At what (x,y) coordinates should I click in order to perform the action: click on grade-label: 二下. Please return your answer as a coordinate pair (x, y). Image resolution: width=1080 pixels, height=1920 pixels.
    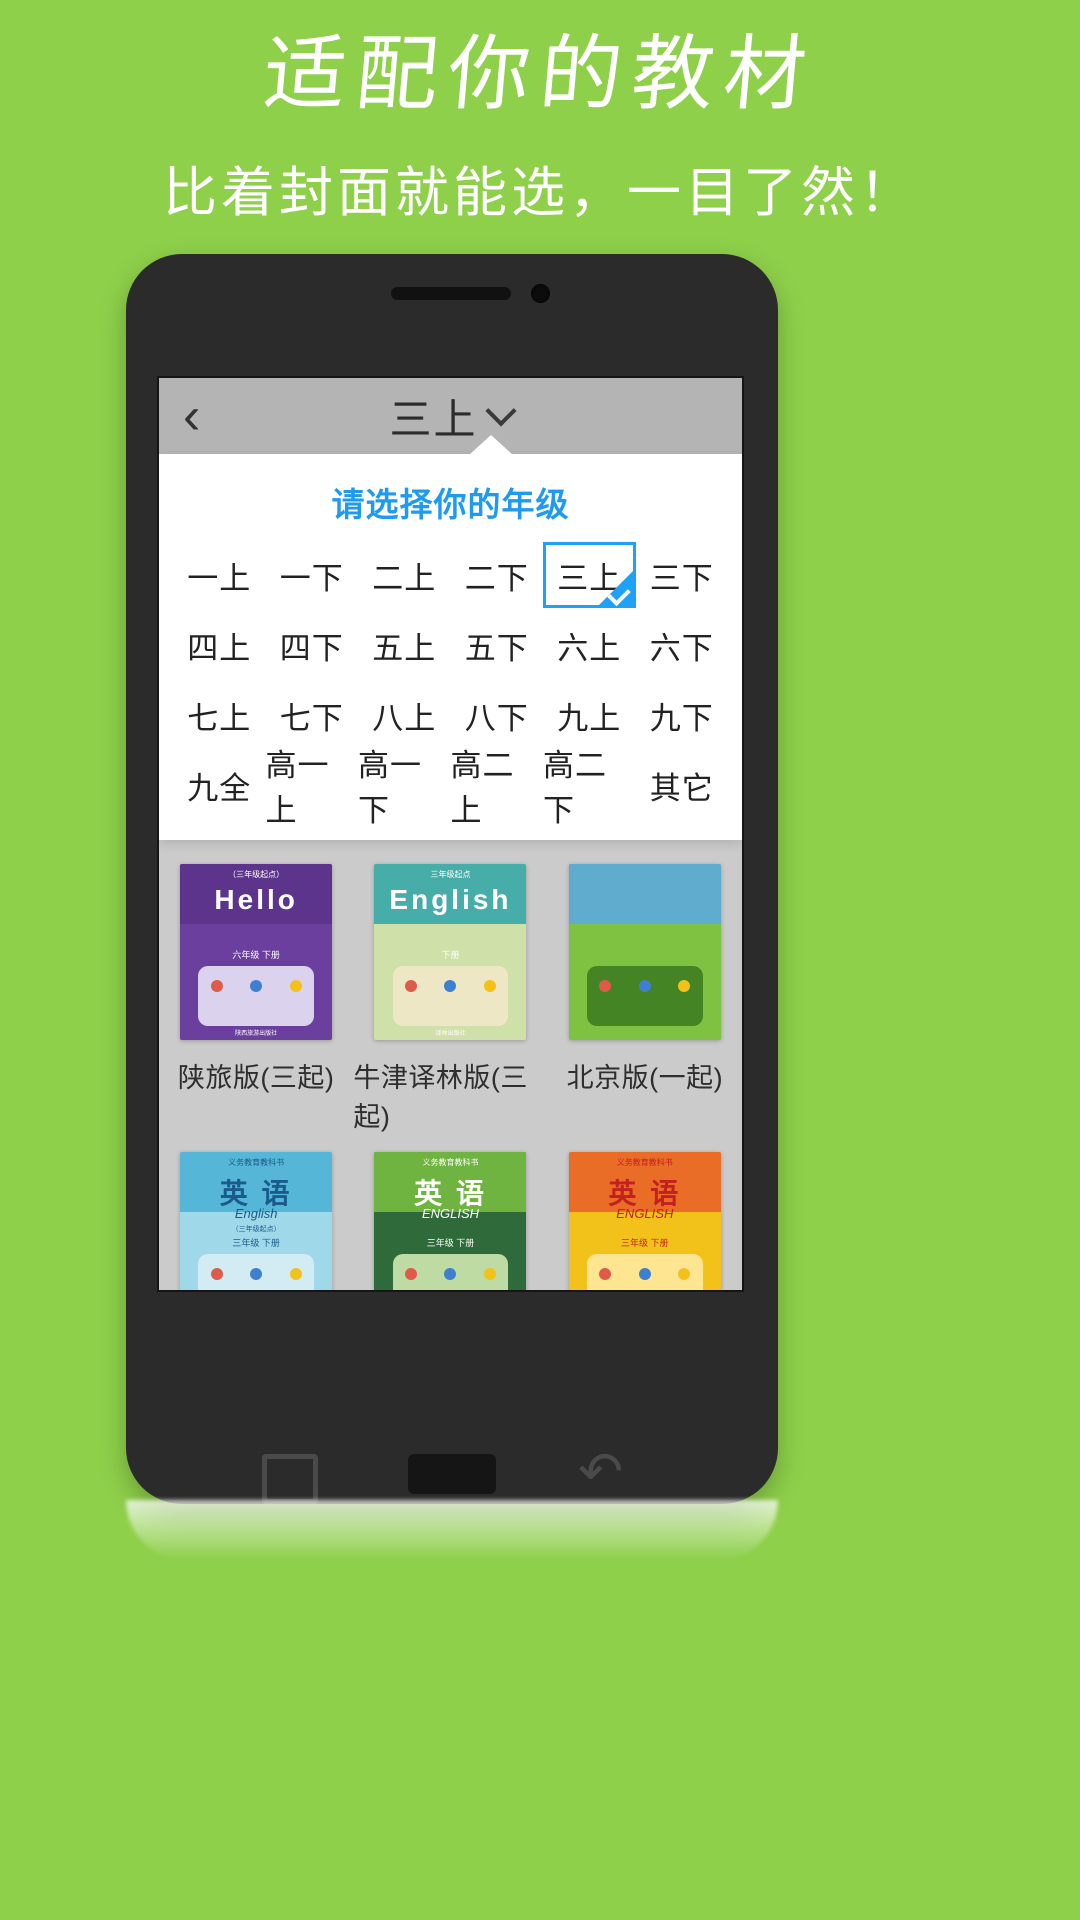
    Looking at the image, I should click on (496, 578).